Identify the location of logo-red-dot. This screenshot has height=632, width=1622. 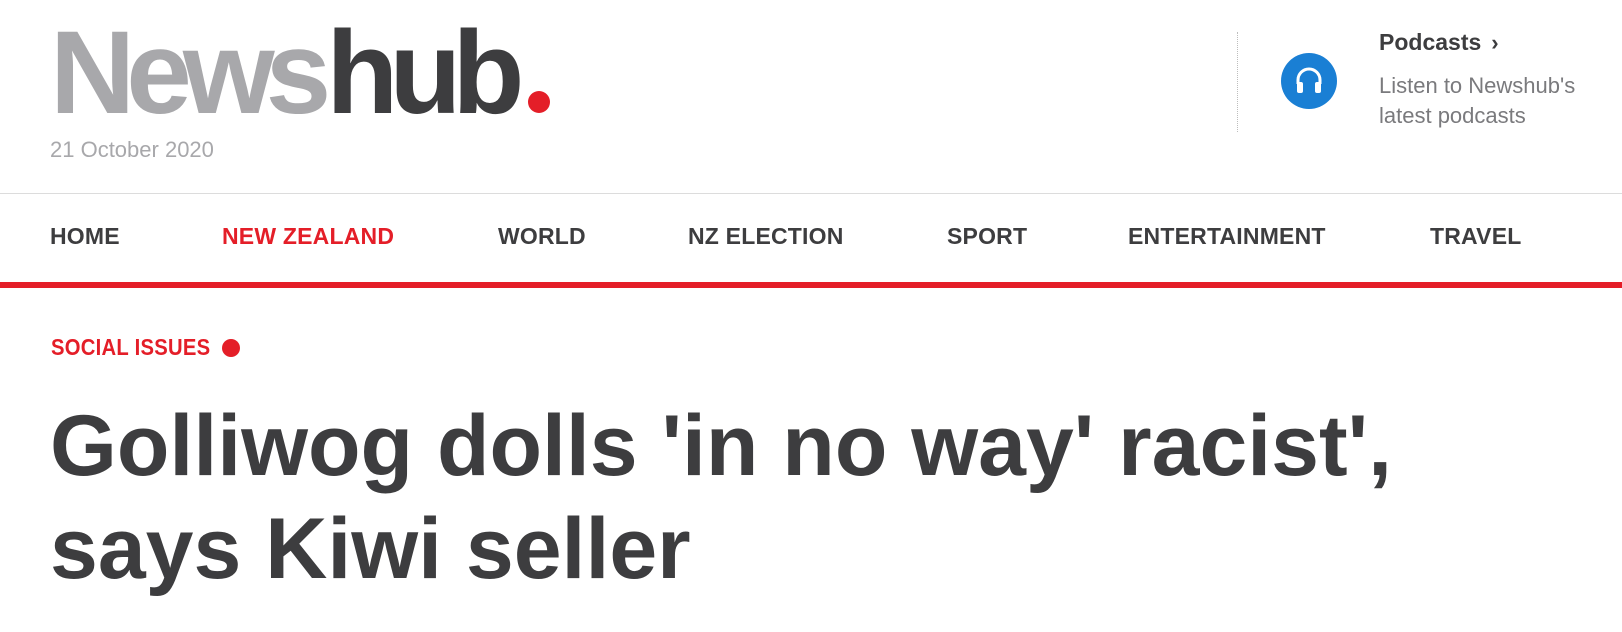
(538, 102).